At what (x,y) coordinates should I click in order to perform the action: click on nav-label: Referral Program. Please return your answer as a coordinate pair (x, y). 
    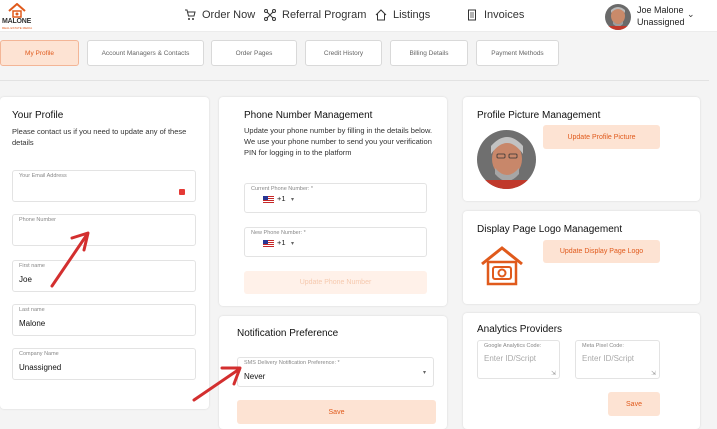
    Looking at the image, I should click on (324, 15).